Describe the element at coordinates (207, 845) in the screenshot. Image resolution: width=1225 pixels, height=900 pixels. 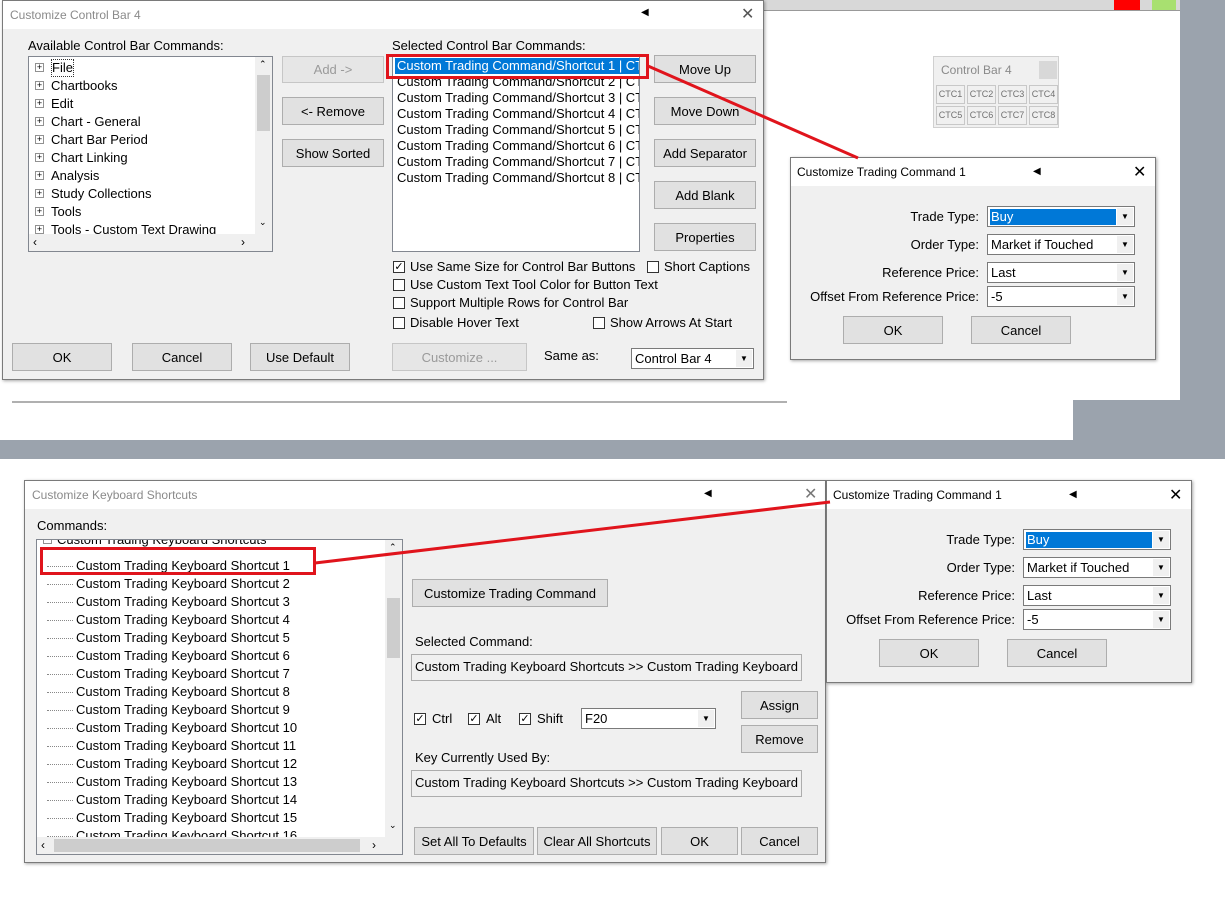
I see `hscroll-thumb` at that location.